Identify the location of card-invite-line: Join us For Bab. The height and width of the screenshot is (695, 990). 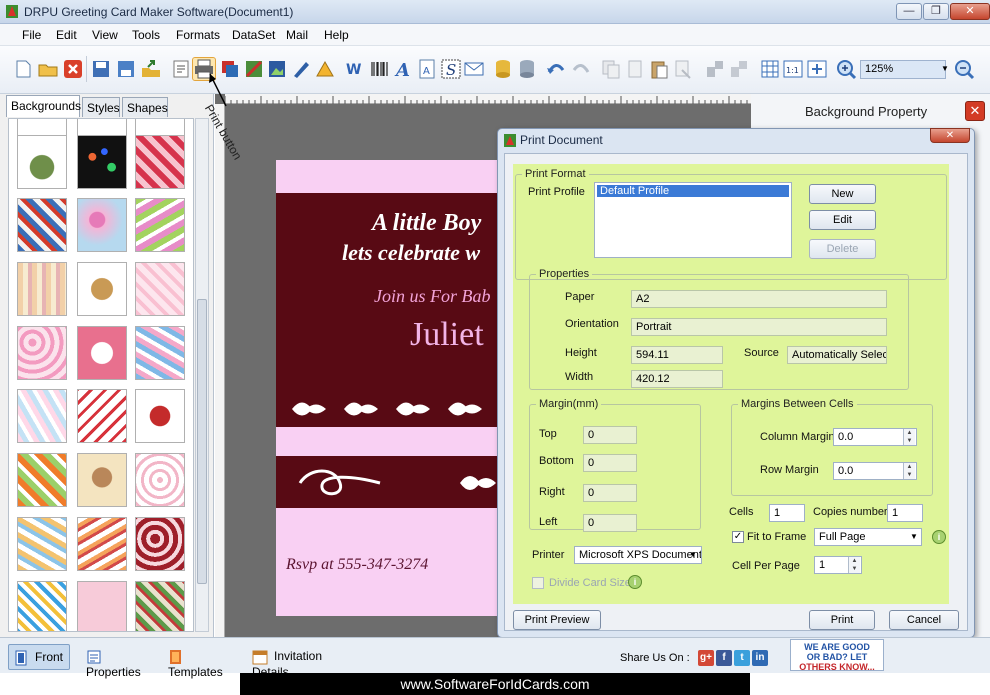
(432, 296).